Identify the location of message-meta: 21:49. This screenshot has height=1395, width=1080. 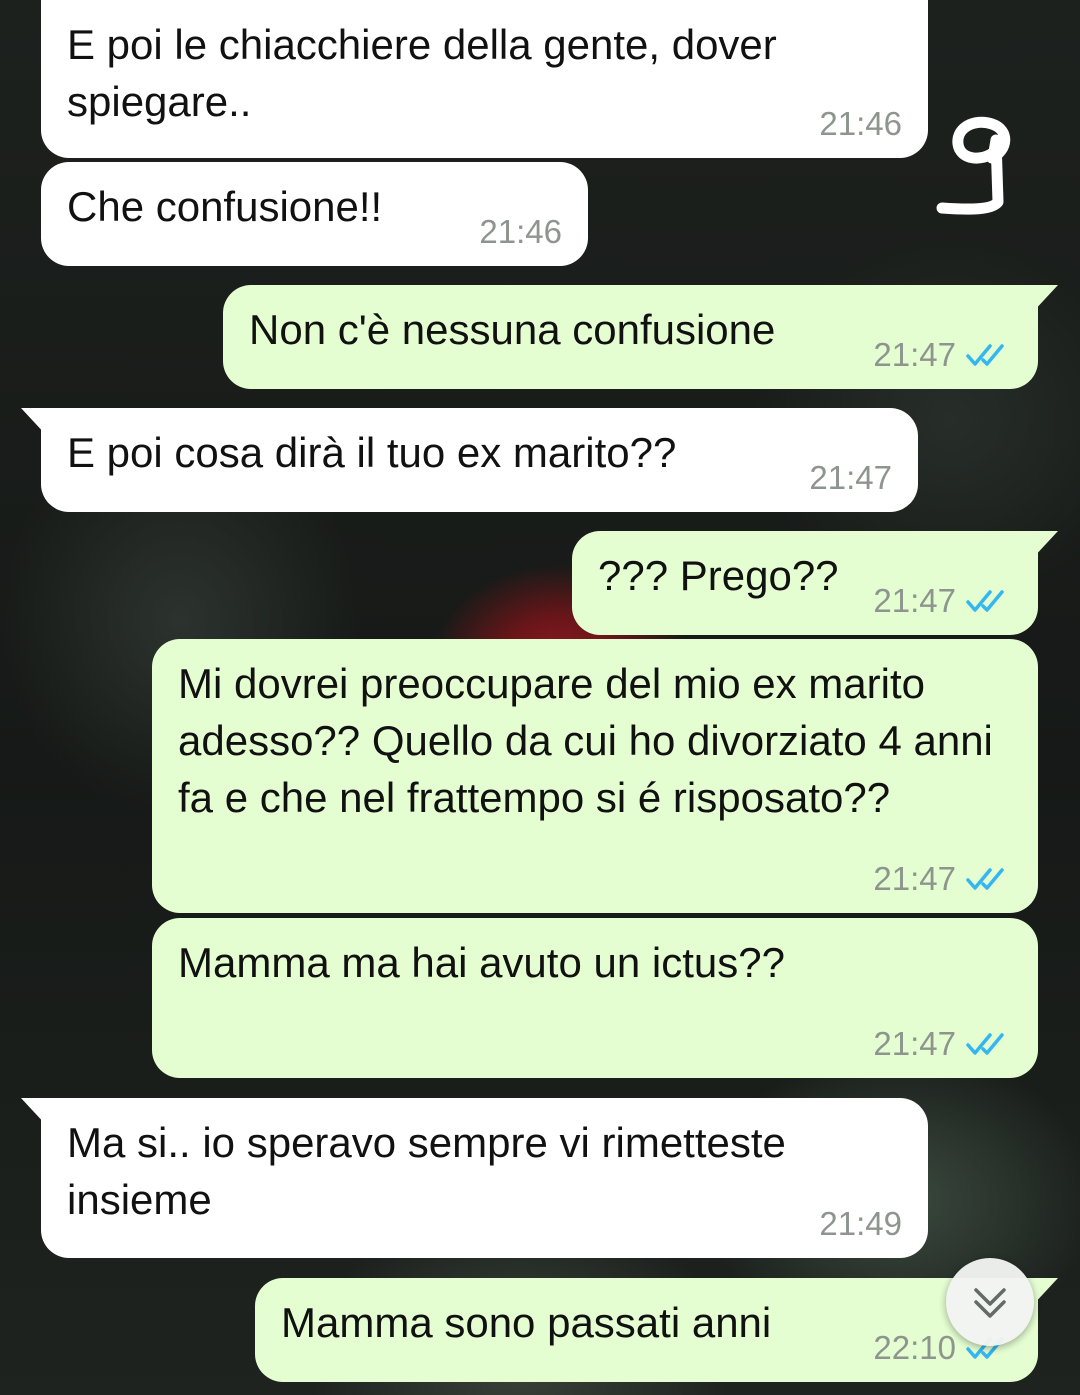
(860, 1224).